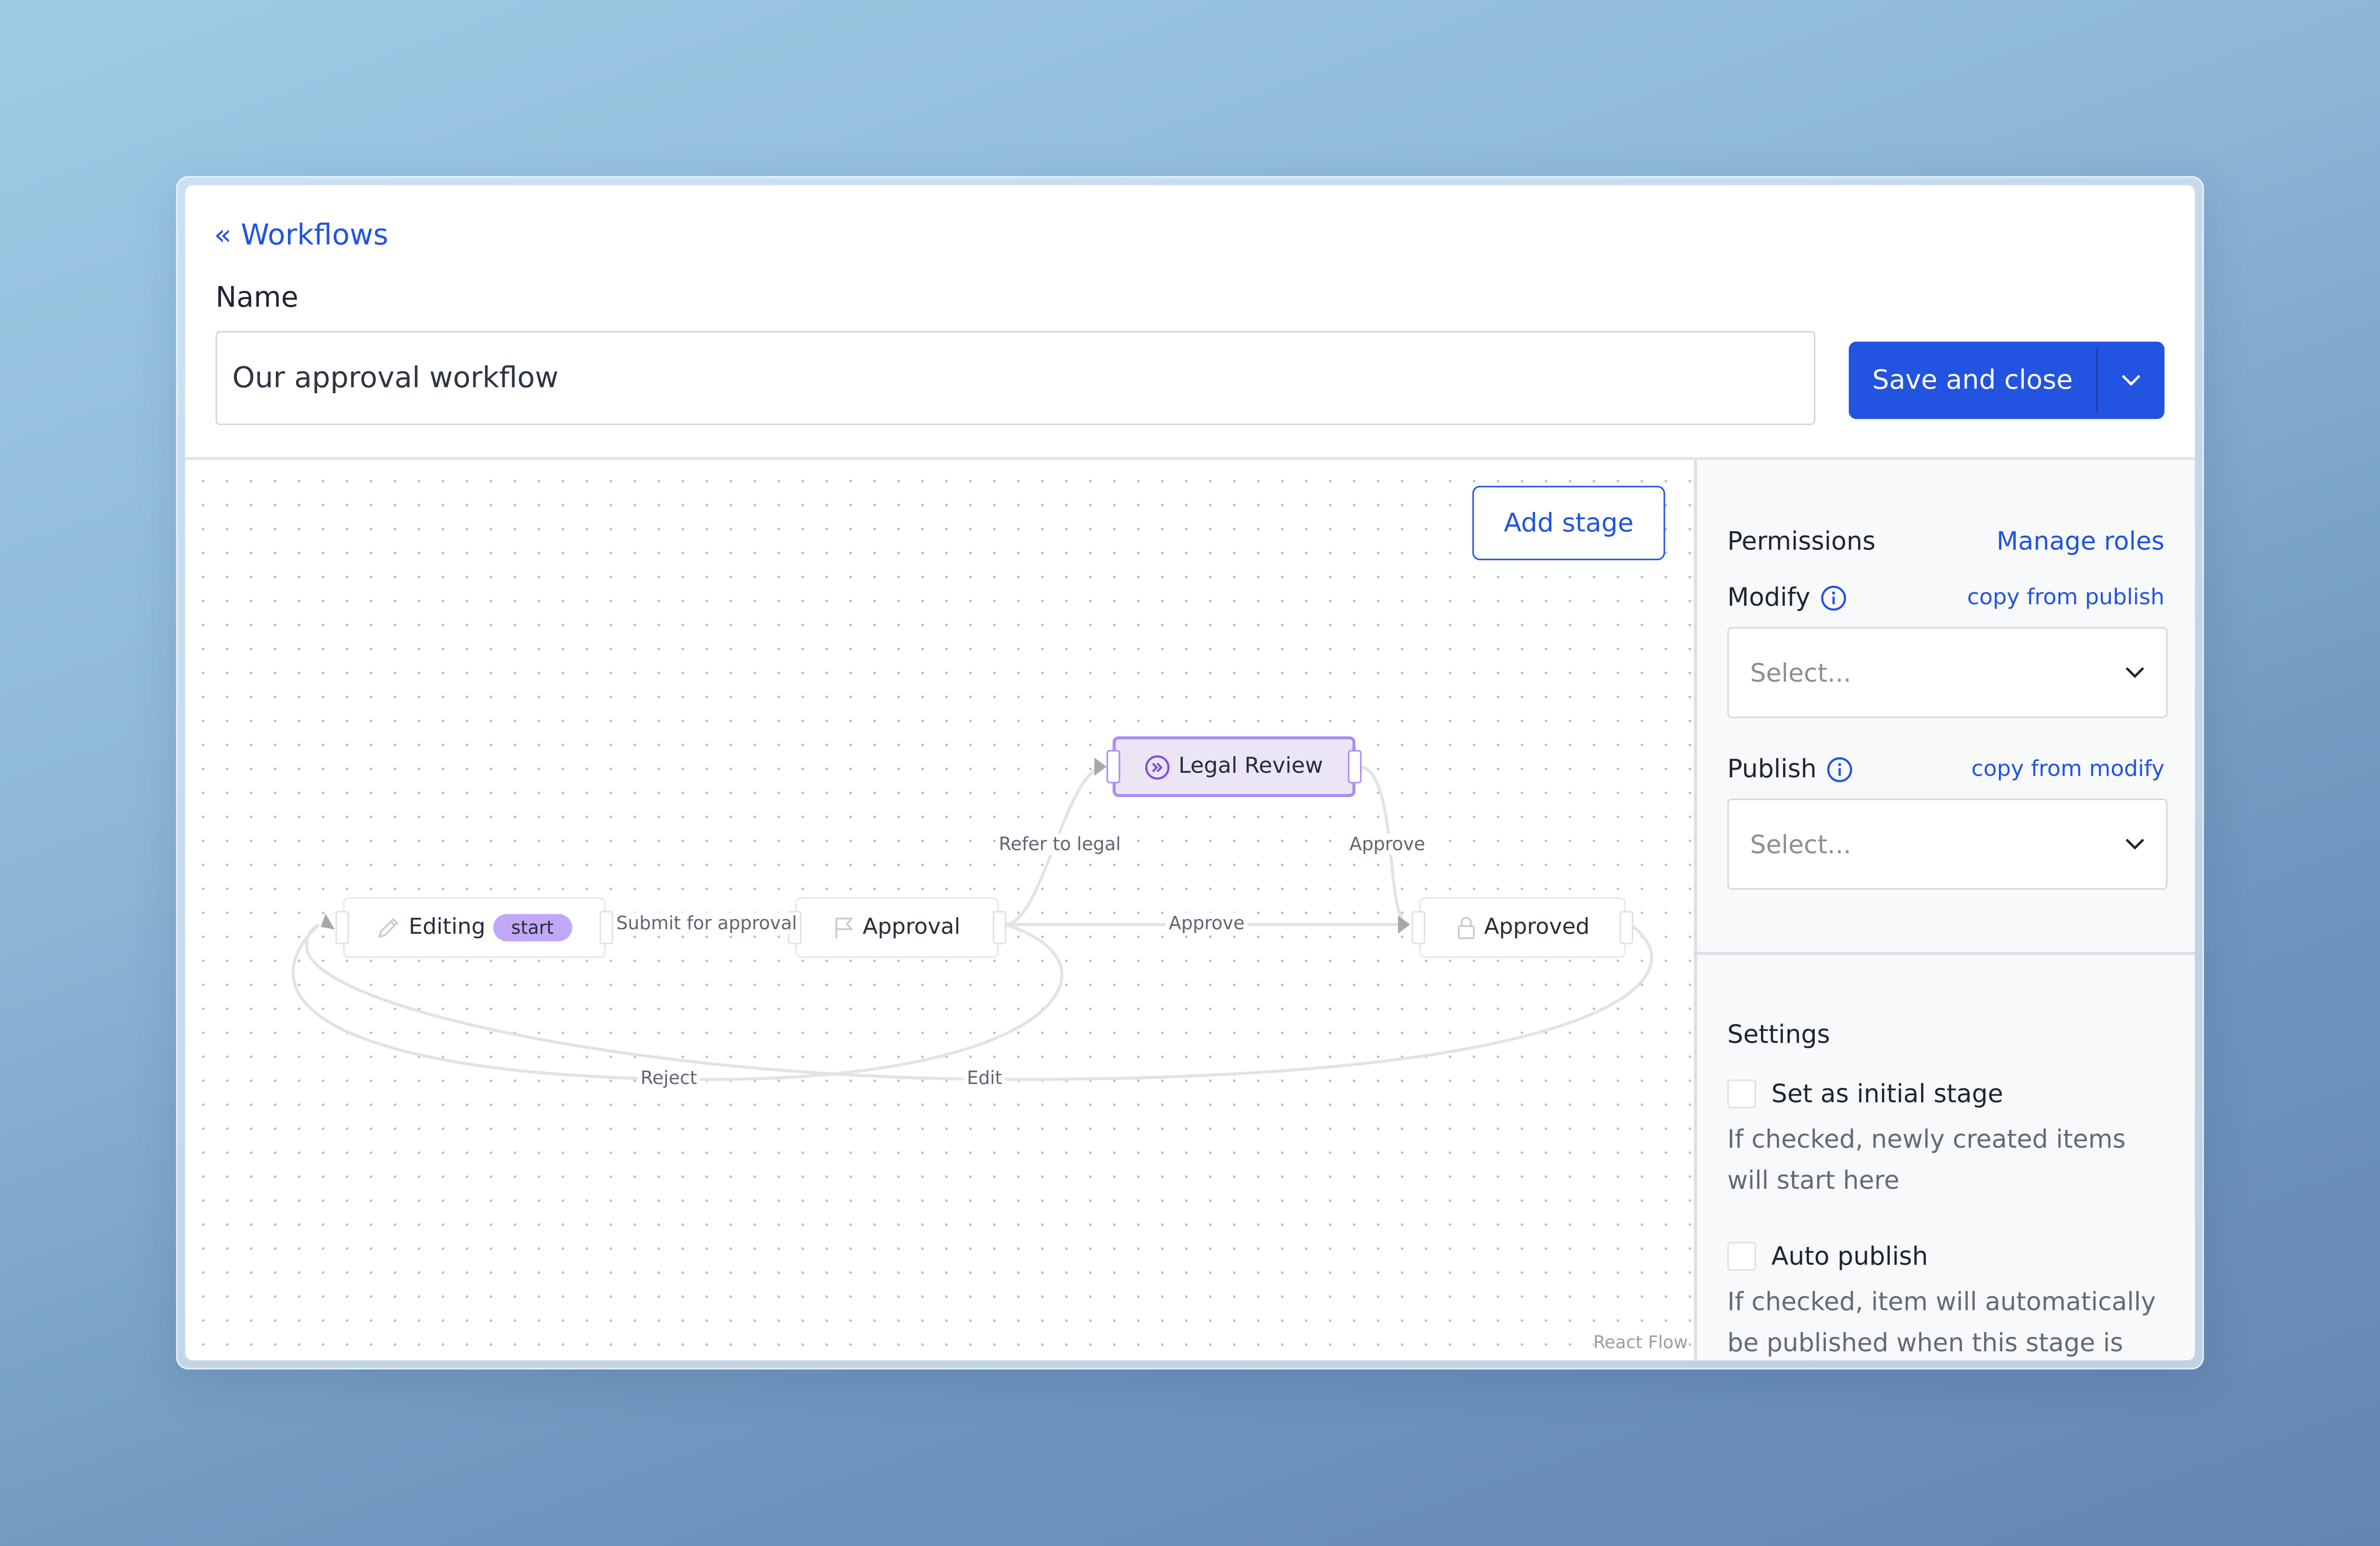  I want to click on save-button-group: Save and close, so click(2007, 380).